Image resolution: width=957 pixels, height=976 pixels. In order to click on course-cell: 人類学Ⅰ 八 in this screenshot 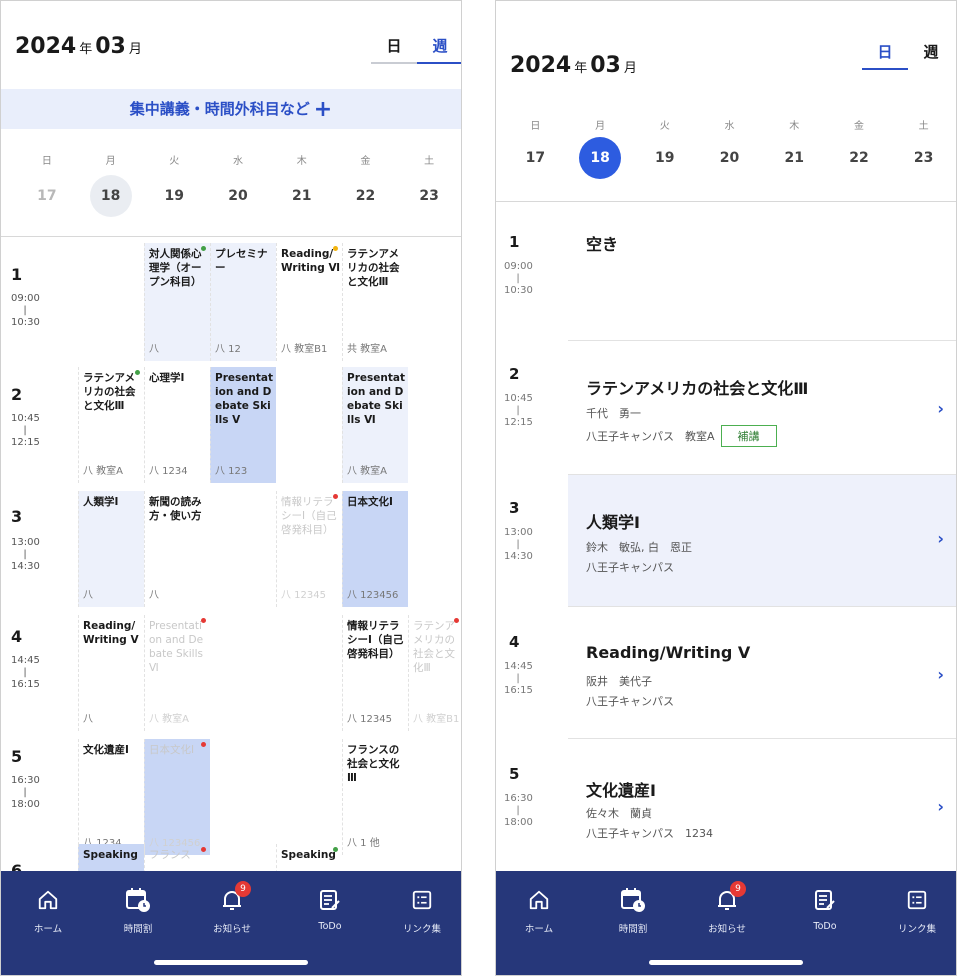, I will do `click(111, 549)`.